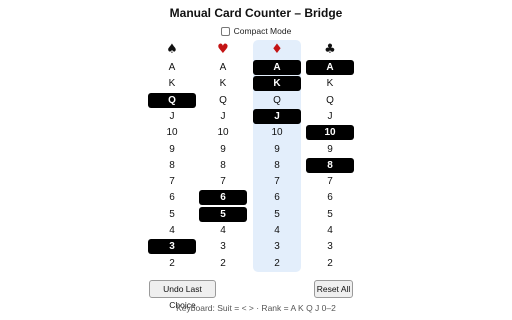 The width and height of the screenshot is (512, 320). Describe the element at coordinates (330, 230) in the screenshot. I see `clubs-rank-4: 4` at that location.